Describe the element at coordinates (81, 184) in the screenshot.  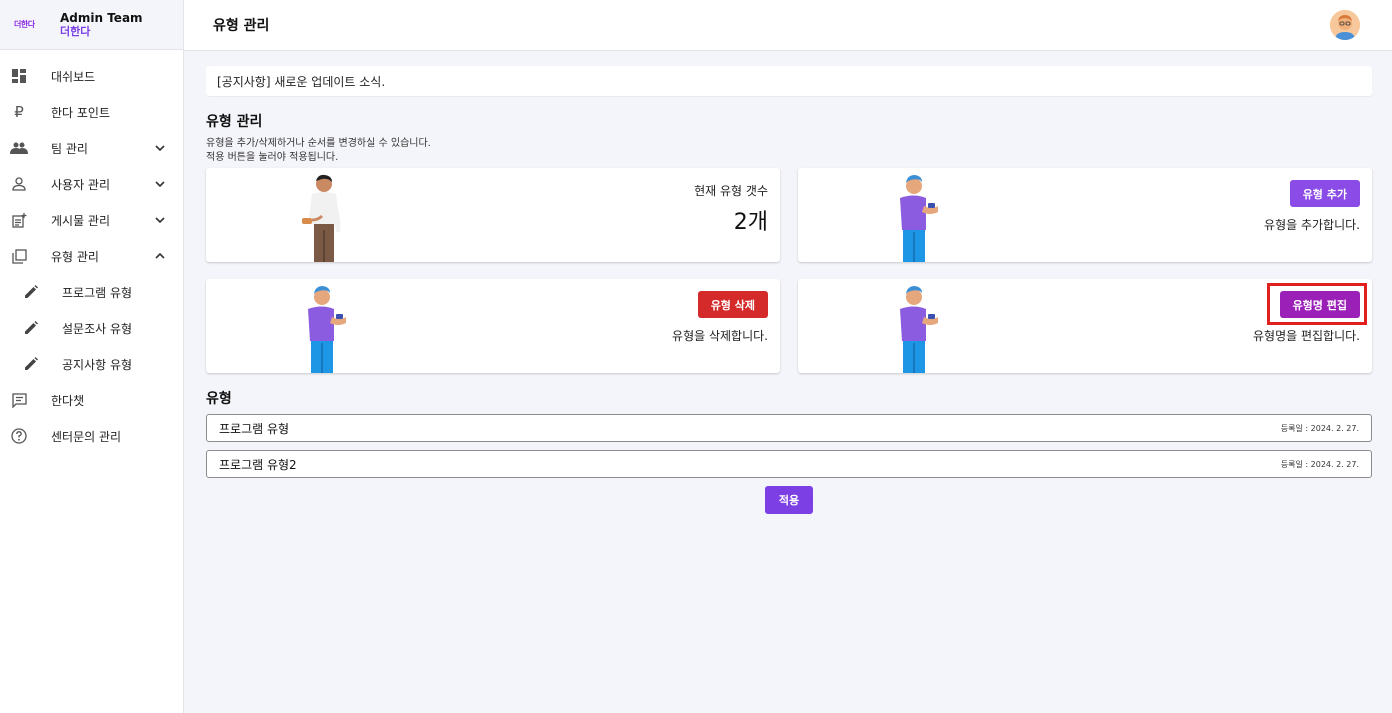
I see `sidebar-item-label: 사용자 관리` at that location.